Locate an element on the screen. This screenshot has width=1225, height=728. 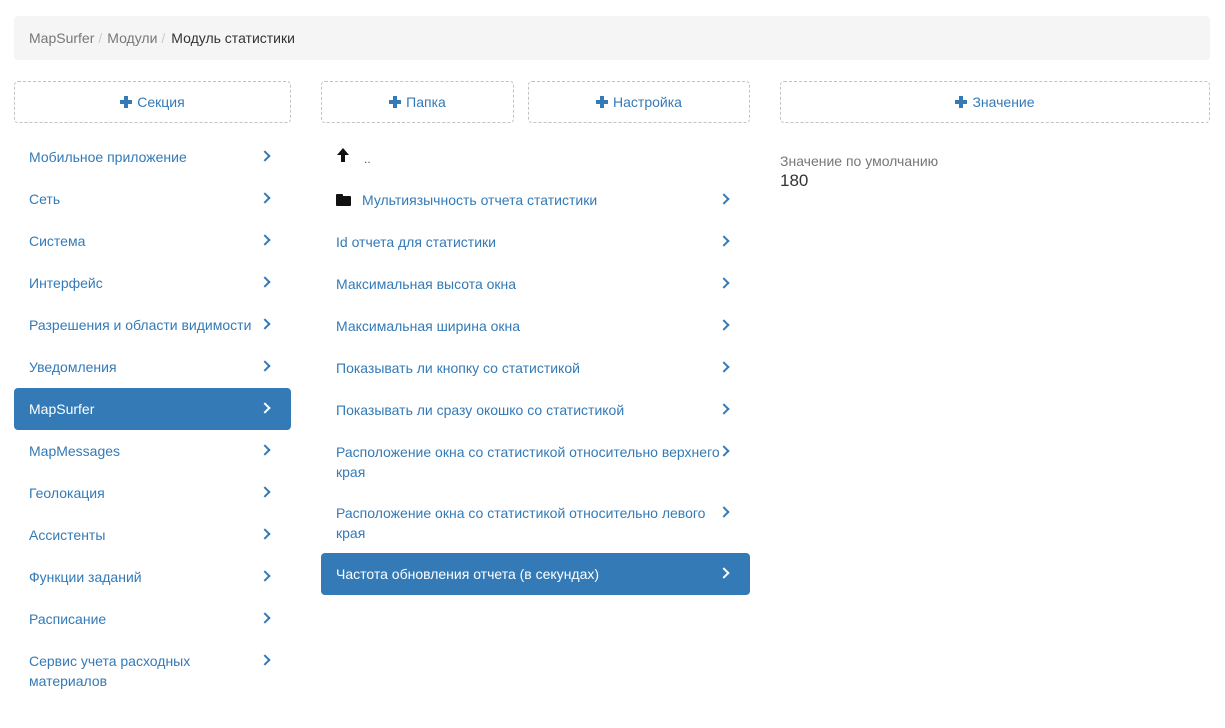
add-section-button: Секция is located at coordinates (152, 102).